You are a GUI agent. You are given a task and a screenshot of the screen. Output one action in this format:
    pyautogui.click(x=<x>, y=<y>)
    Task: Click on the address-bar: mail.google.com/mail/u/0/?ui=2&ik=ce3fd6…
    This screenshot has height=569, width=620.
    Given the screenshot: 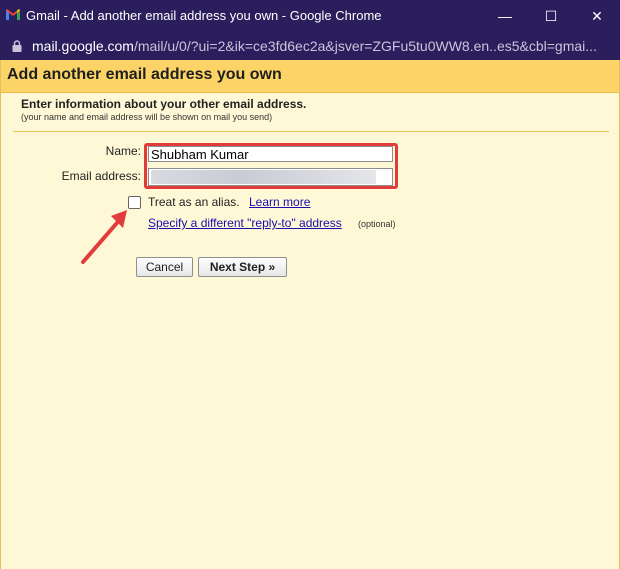 What is the action you would take?
    pyautogui.click(x=310, y=46)
    